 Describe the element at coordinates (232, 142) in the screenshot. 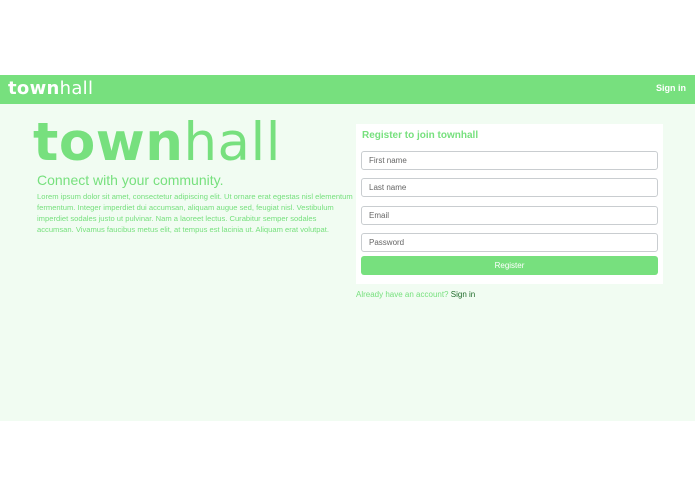

I see `hero-logo-light: hall` at that location.